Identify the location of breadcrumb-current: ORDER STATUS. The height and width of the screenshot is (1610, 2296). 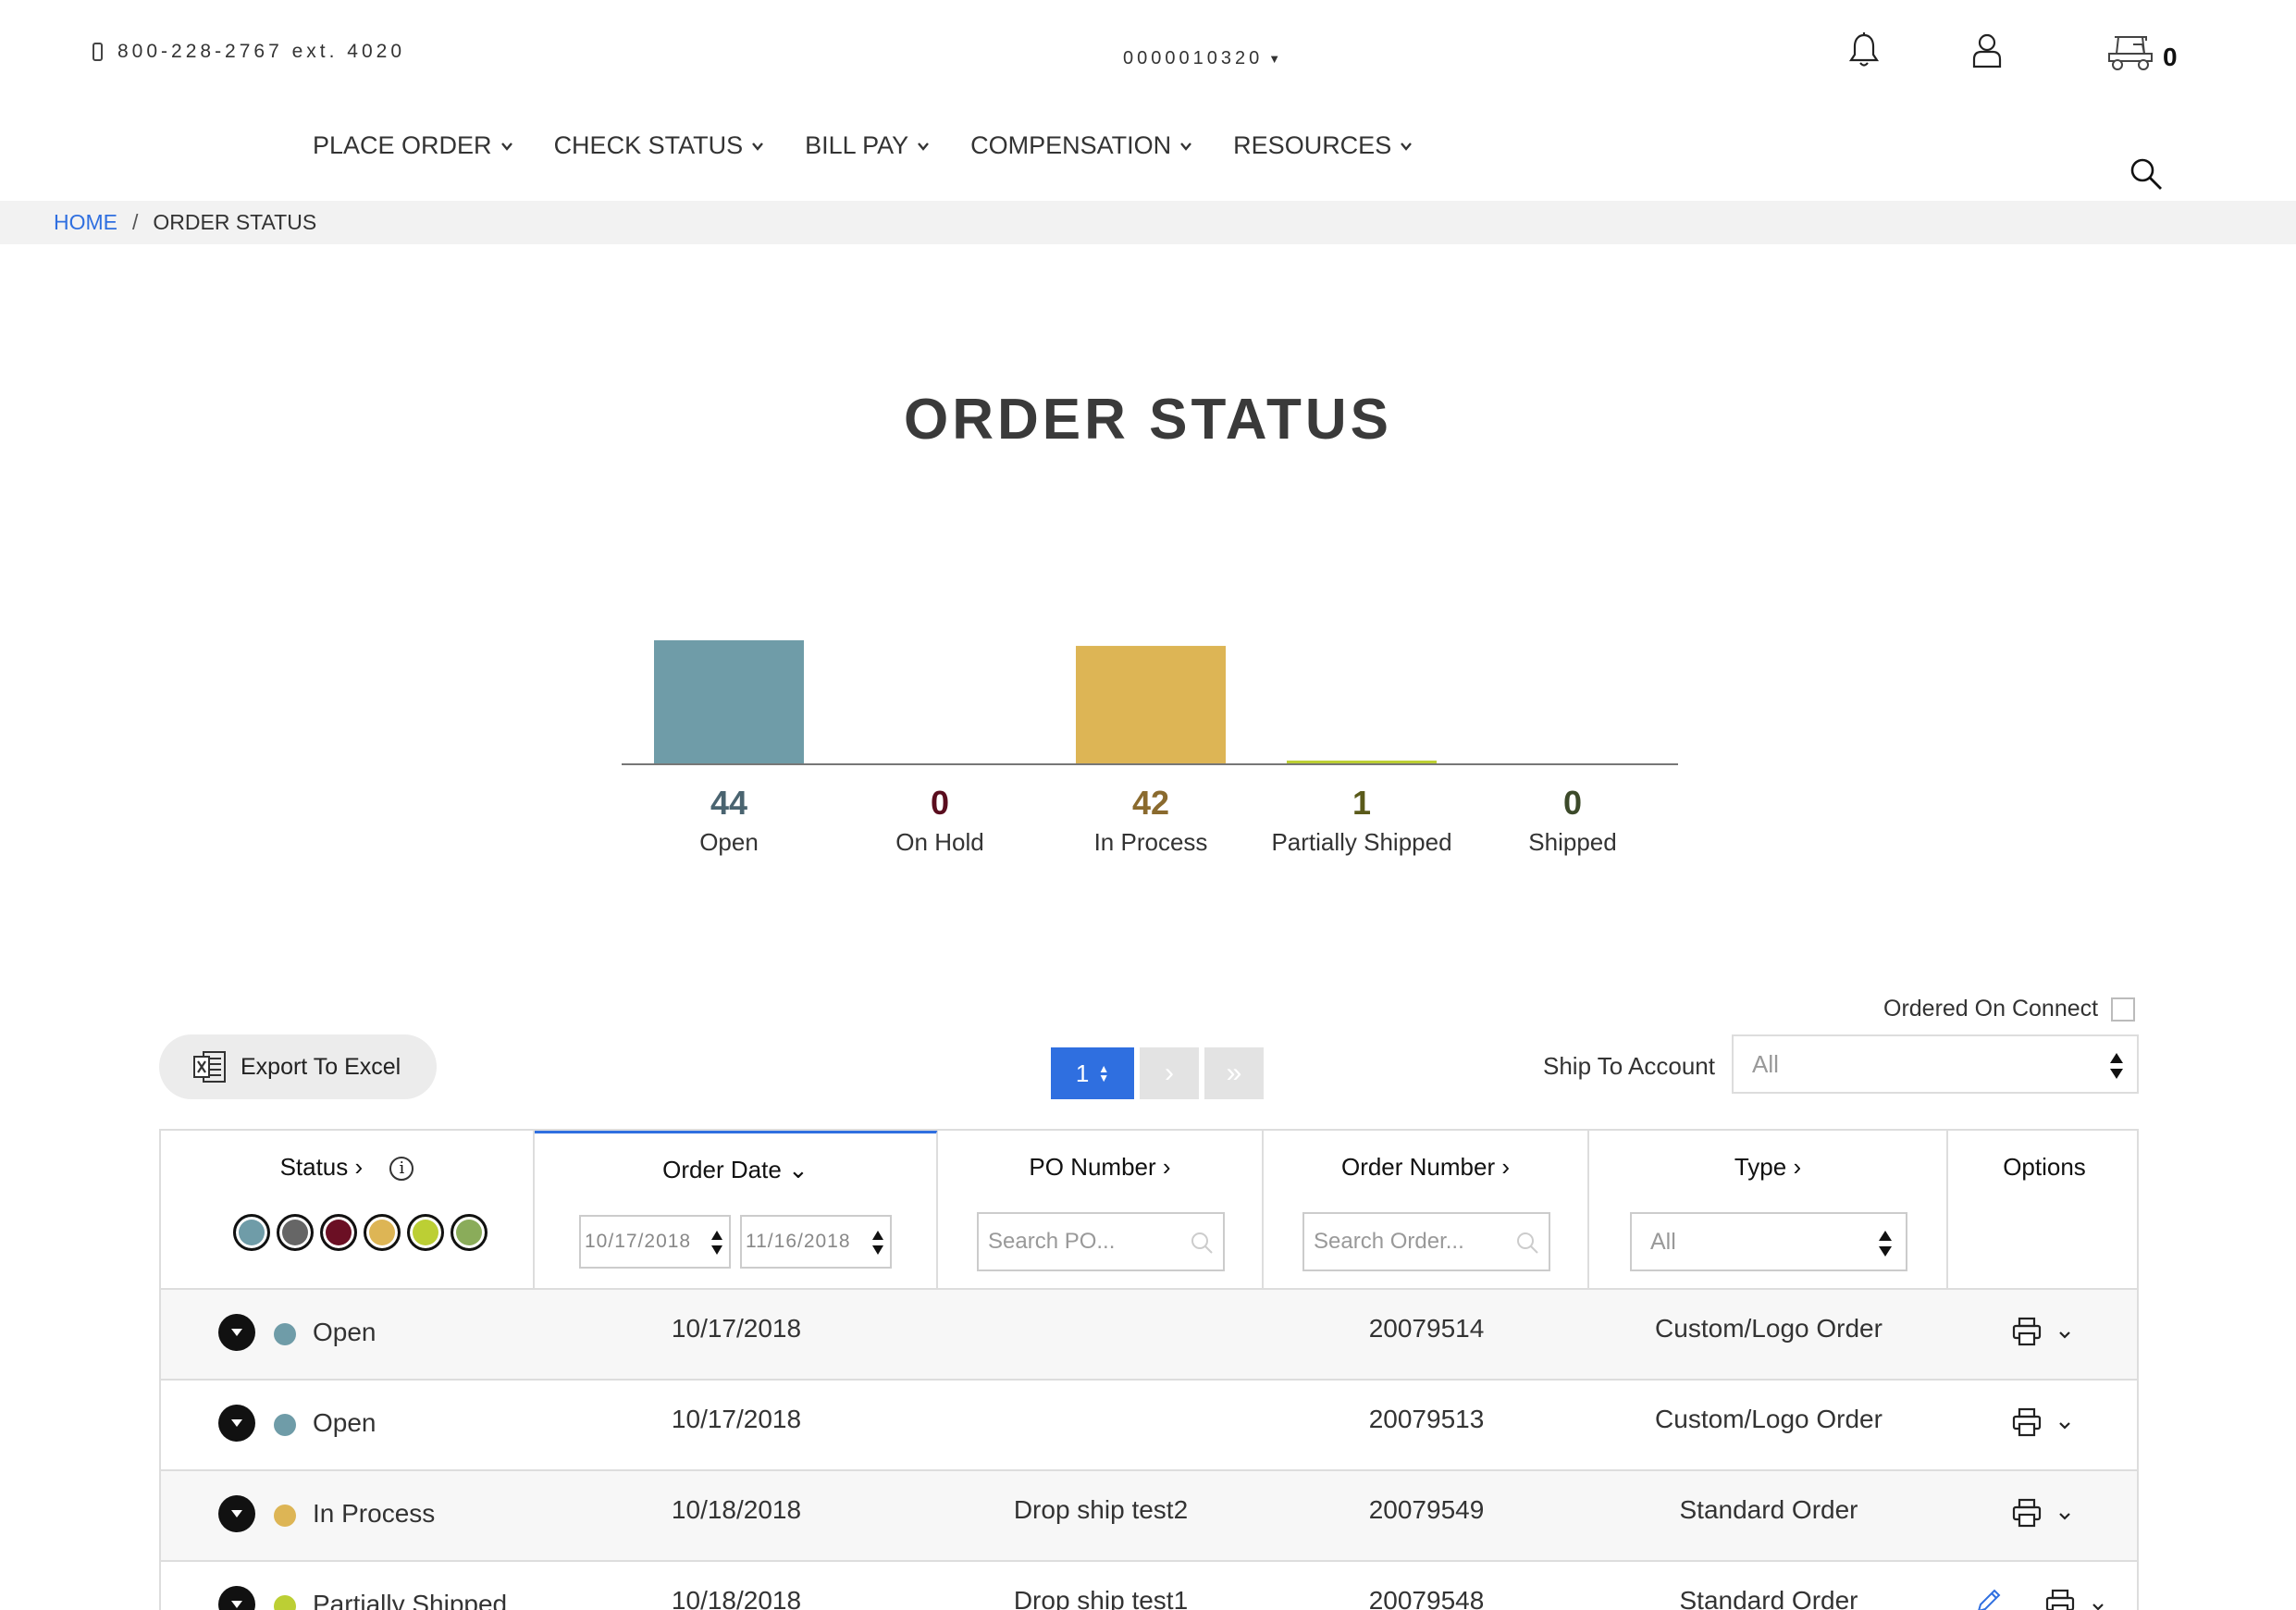
(235, 222).